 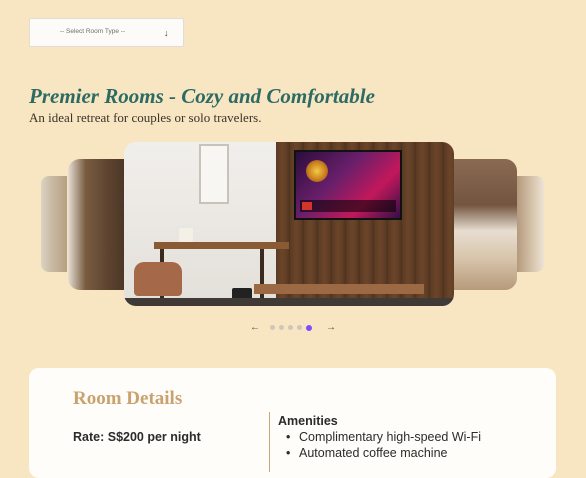 What do you see at coordinates (289, 302) in the screenshot?
I see `room-photo-floor` at bounding box center [289, 302].